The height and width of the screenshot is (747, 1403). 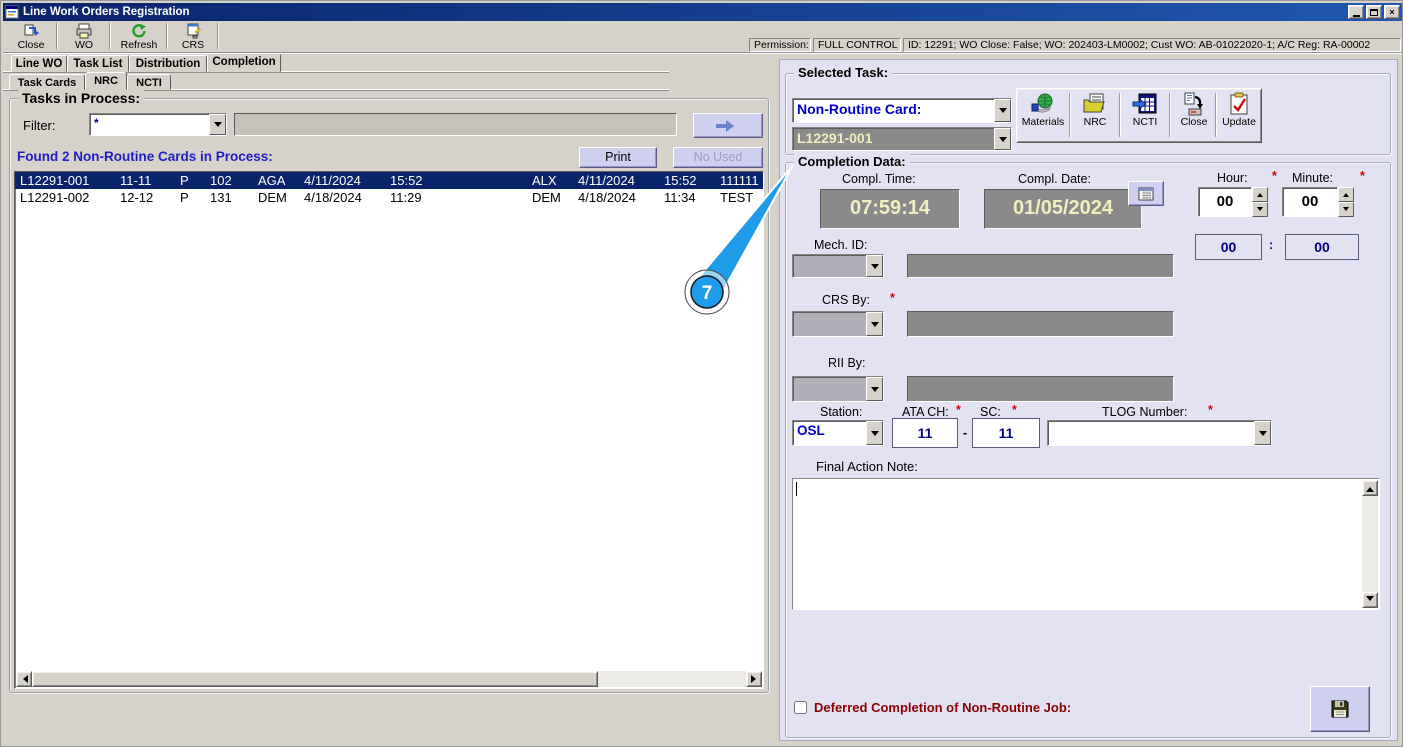 What do you see at coordinates (136, 180) in the screenshot?
I see `task-cell: 11-11` at bounding box center [136, 180].